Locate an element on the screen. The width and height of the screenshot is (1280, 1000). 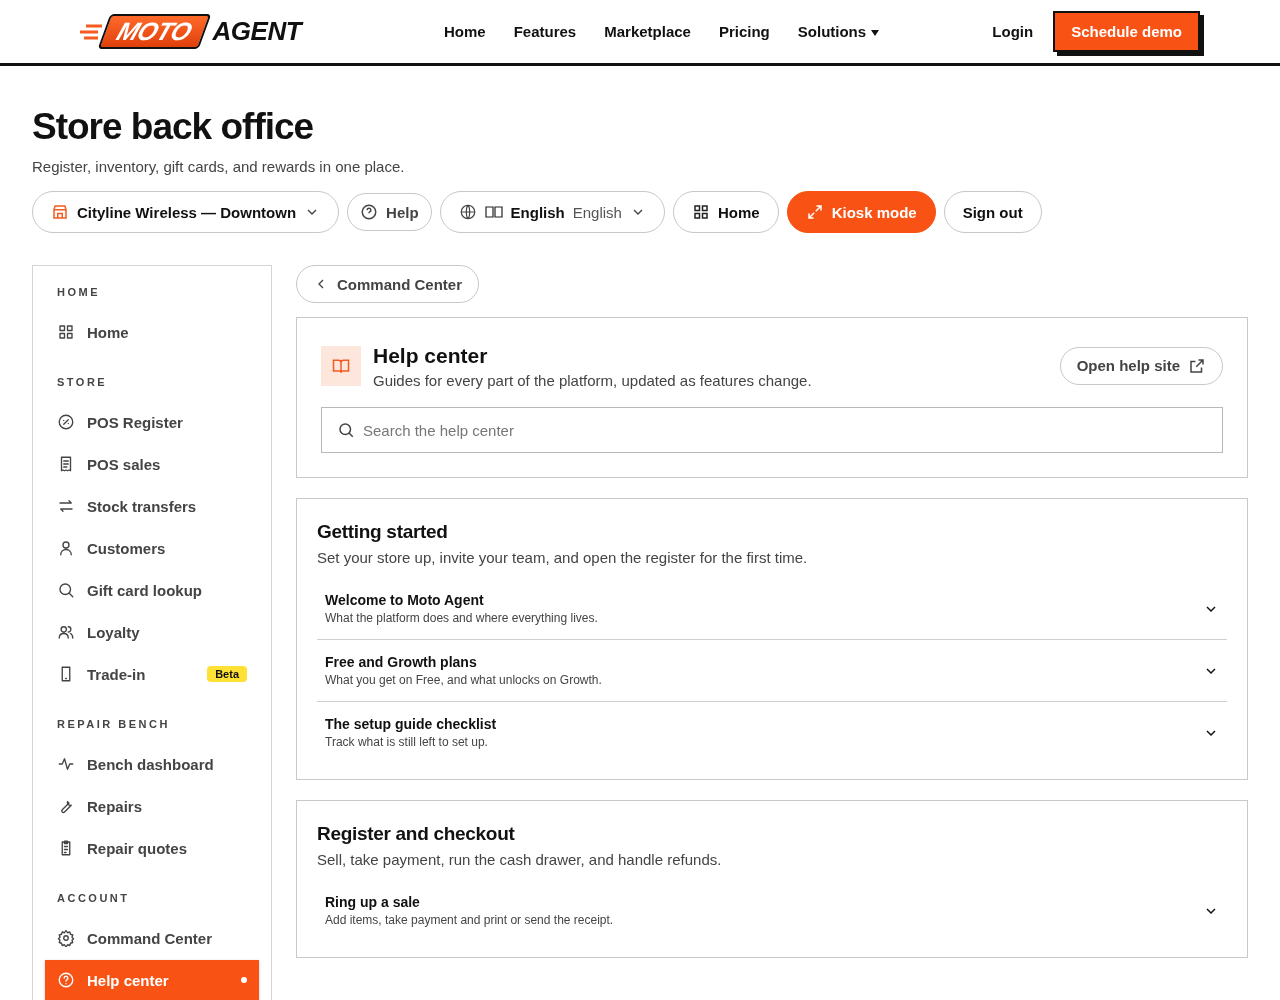
help-search-field: Search the help center is located at coordinates (772, 430).